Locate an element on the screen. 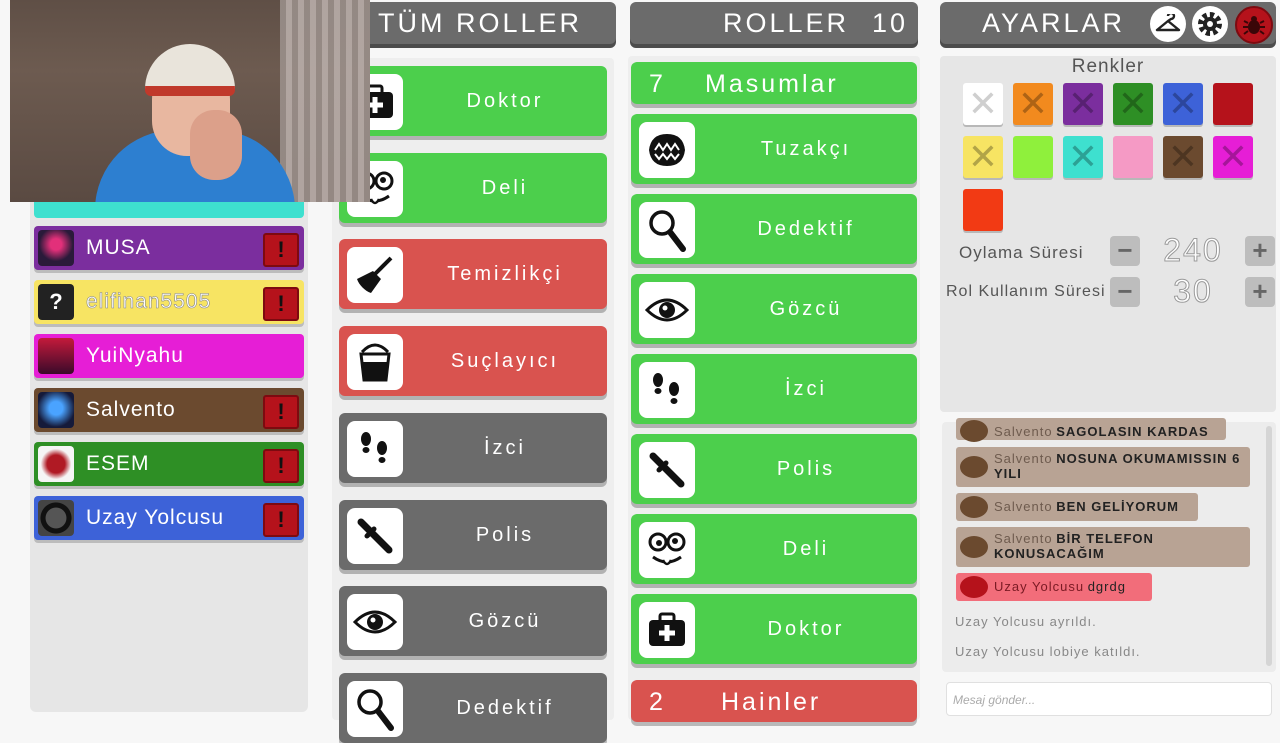  all-roles-header: TÜM ROLLER is located at coordinates (488, 23).